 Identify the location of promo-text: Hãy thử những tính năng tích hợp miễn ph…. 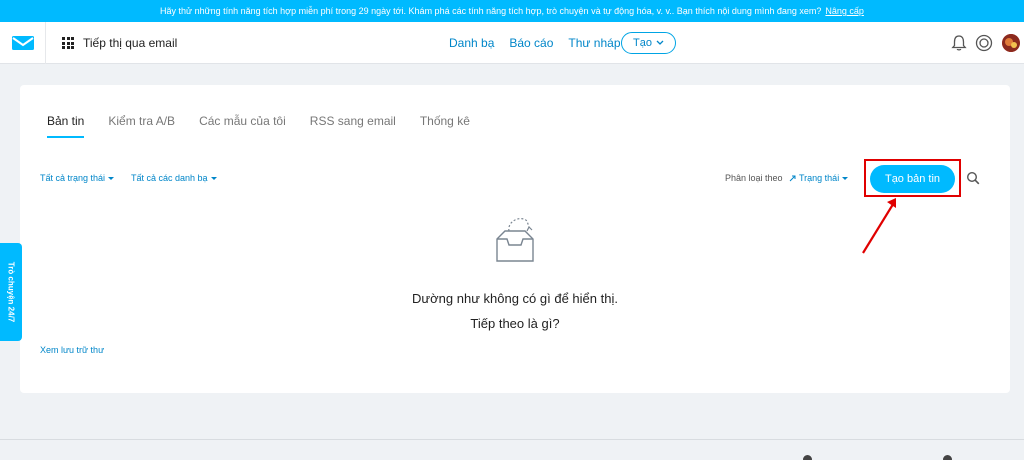
(491, 11).